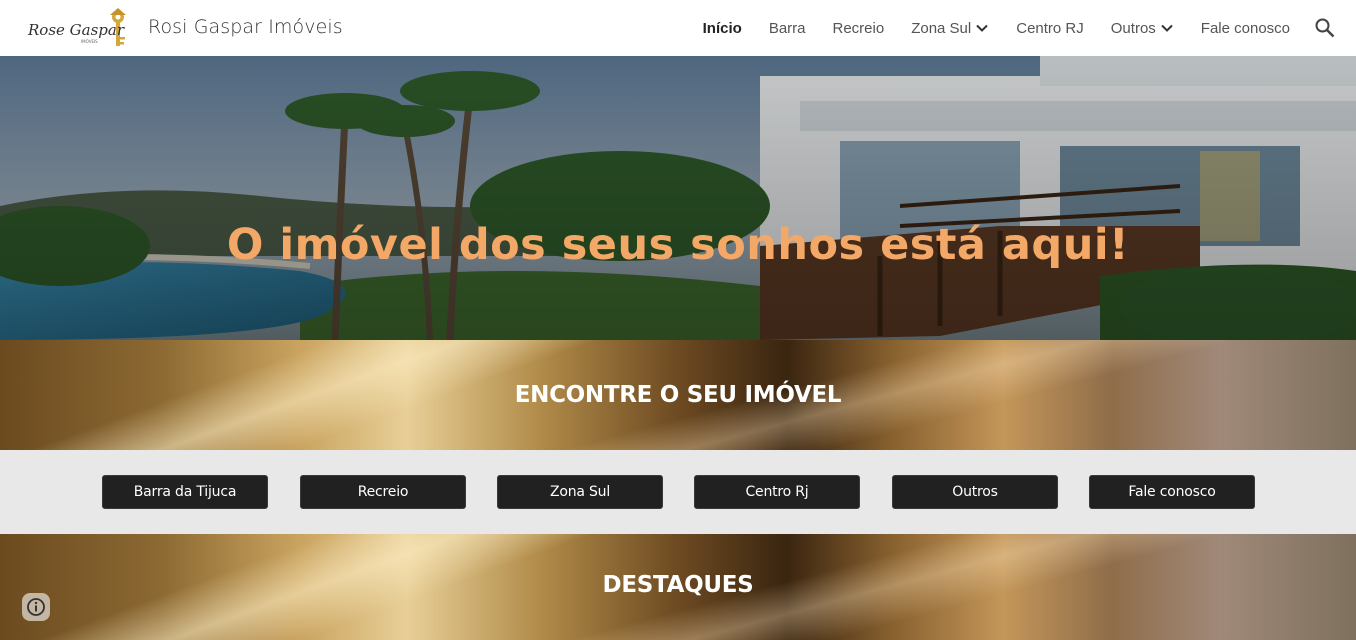 The height and width of the screenshot is (640, 1356). Describe the element at coordinates (89, 41) in the screenshot. I see `svg-text: IMÓVEIS` at that location.